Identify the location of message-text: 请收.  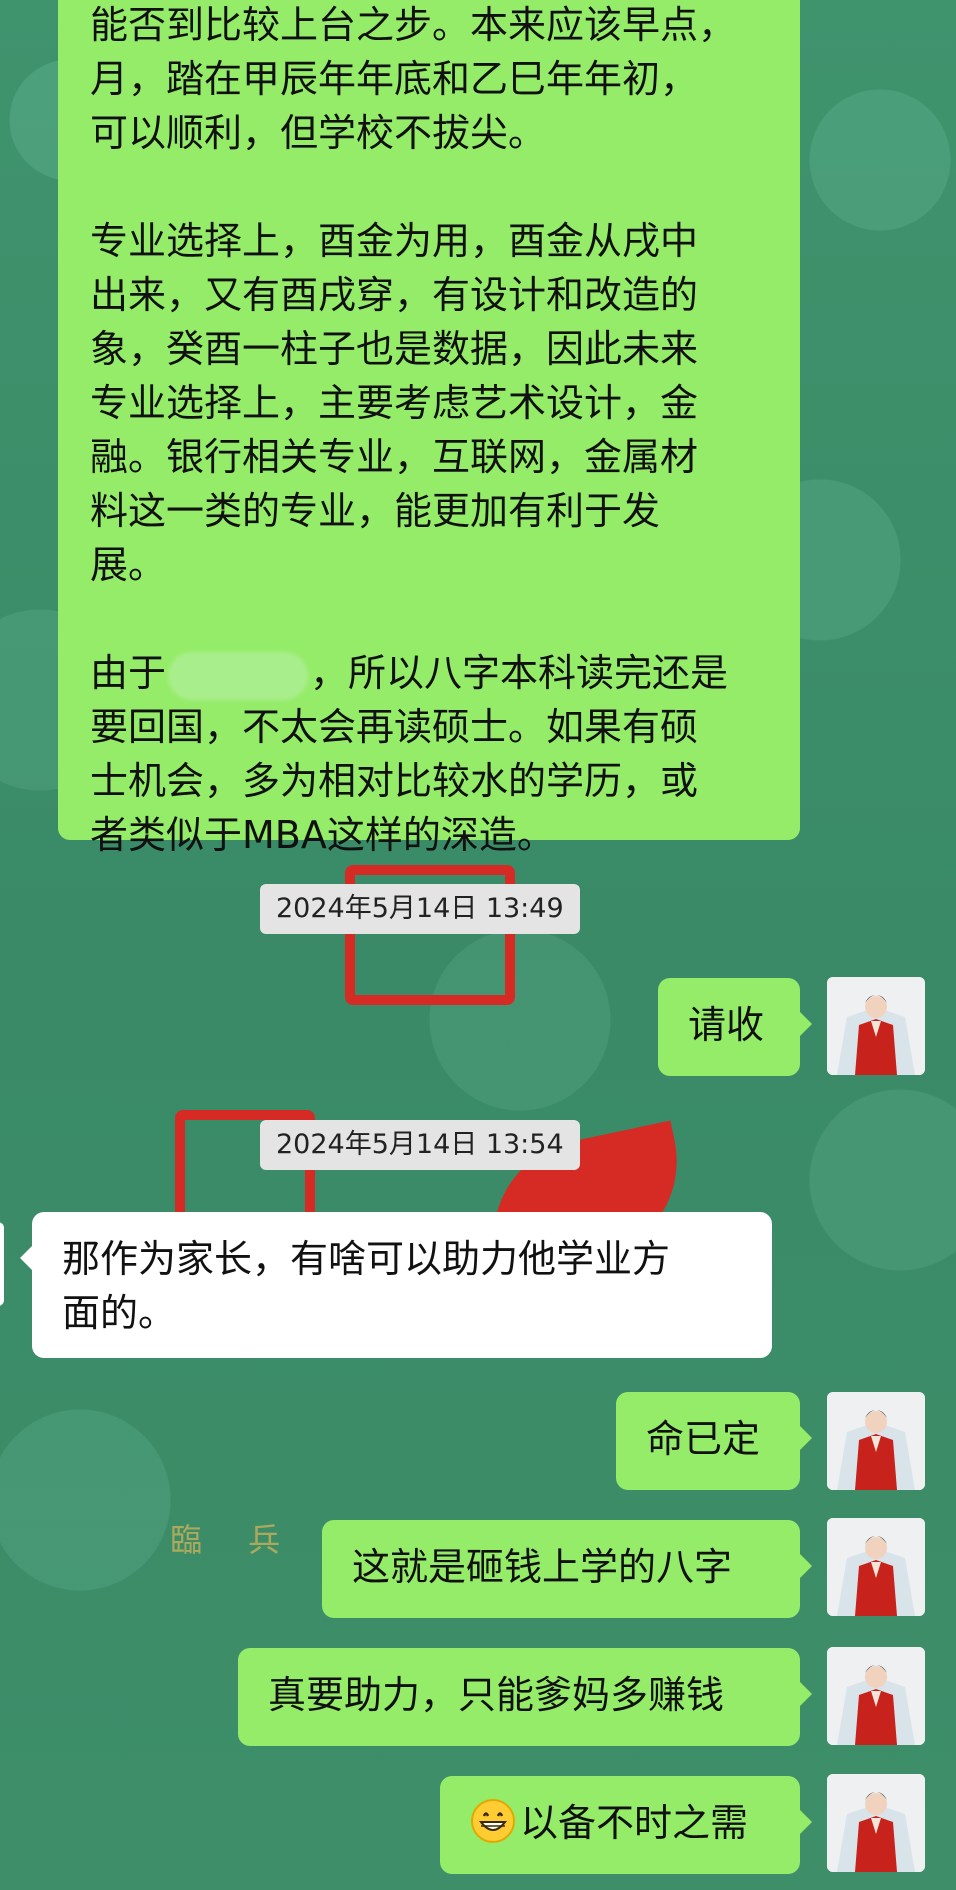
(726, 1025).